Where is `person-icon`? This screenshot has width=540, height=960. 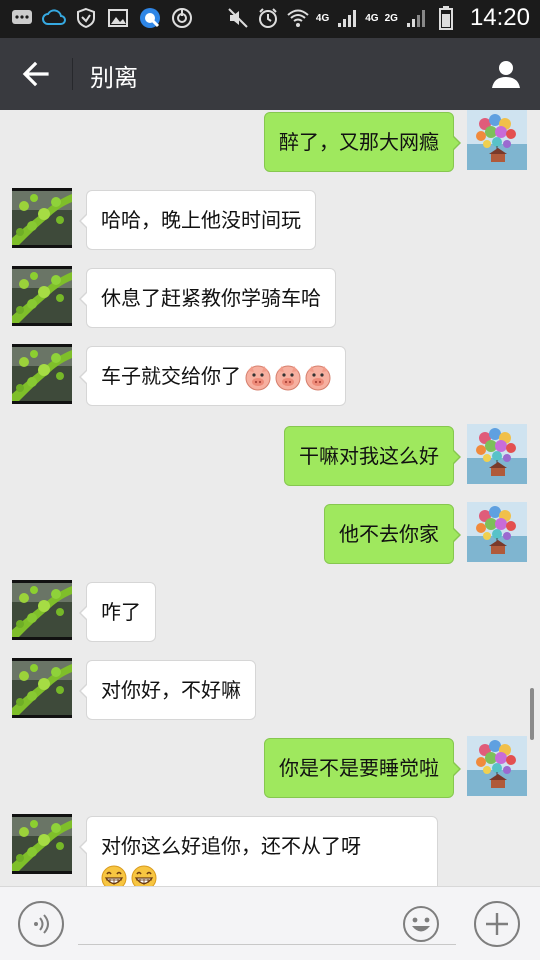
person-icon is located at coordinates (506, 74).